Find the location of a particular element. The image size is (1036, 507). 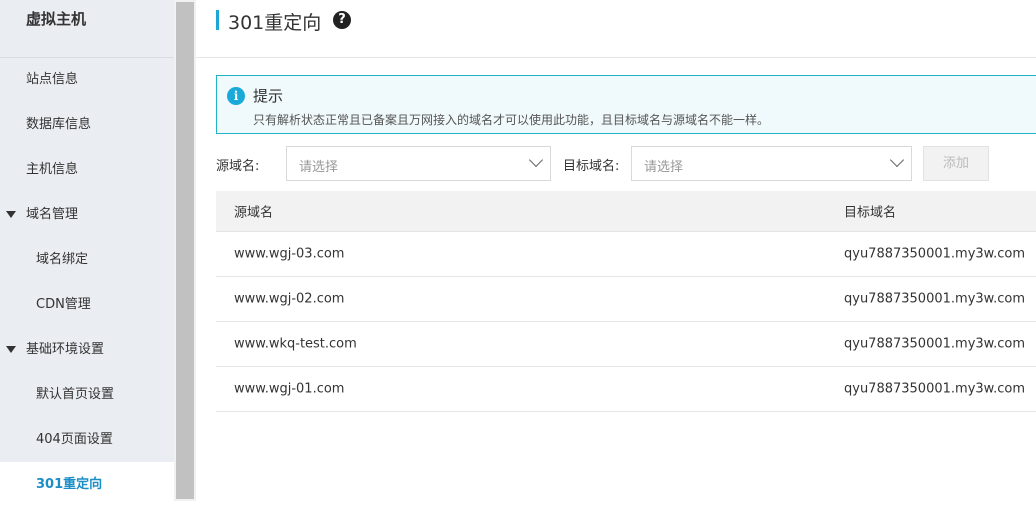

sidebar-item-label: 404页面设置 is located at coordinates (74, 439).